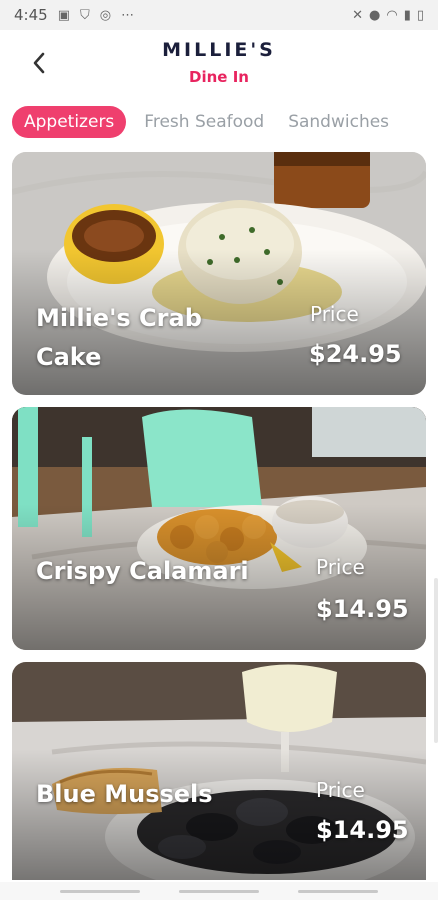 The image size is (438, 900). Describe the element at coordinates (84, 15) in the screenshot. I see `bag-icon: ⛉` at that location.